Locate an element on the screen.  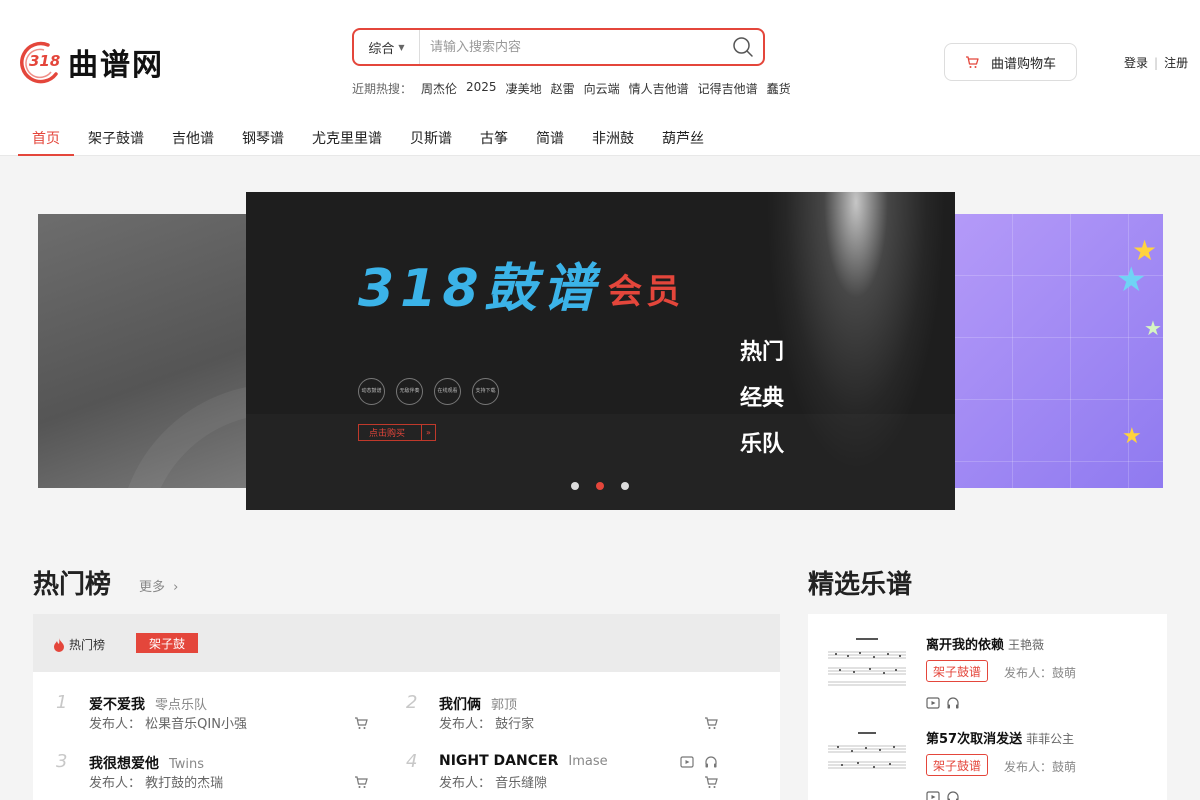
hot-keyword: 情人吉他谱 is located at coordinates (659, 88).